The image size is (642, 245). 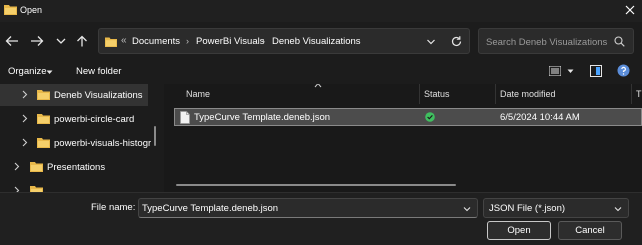 What do you see at coordinates (74, 186) in the screenshot?
I see `sidebar-item-partial` at bounding box center [74, 186].